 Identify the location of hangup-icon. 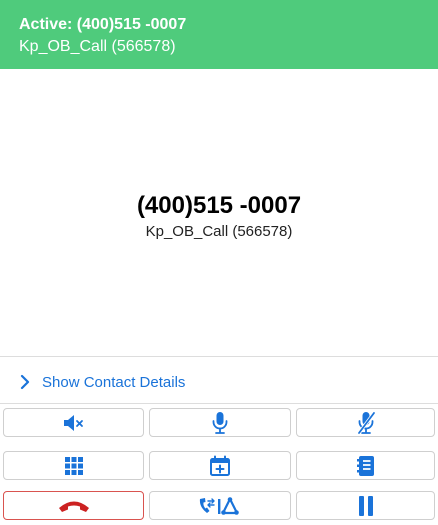
(73, 506).